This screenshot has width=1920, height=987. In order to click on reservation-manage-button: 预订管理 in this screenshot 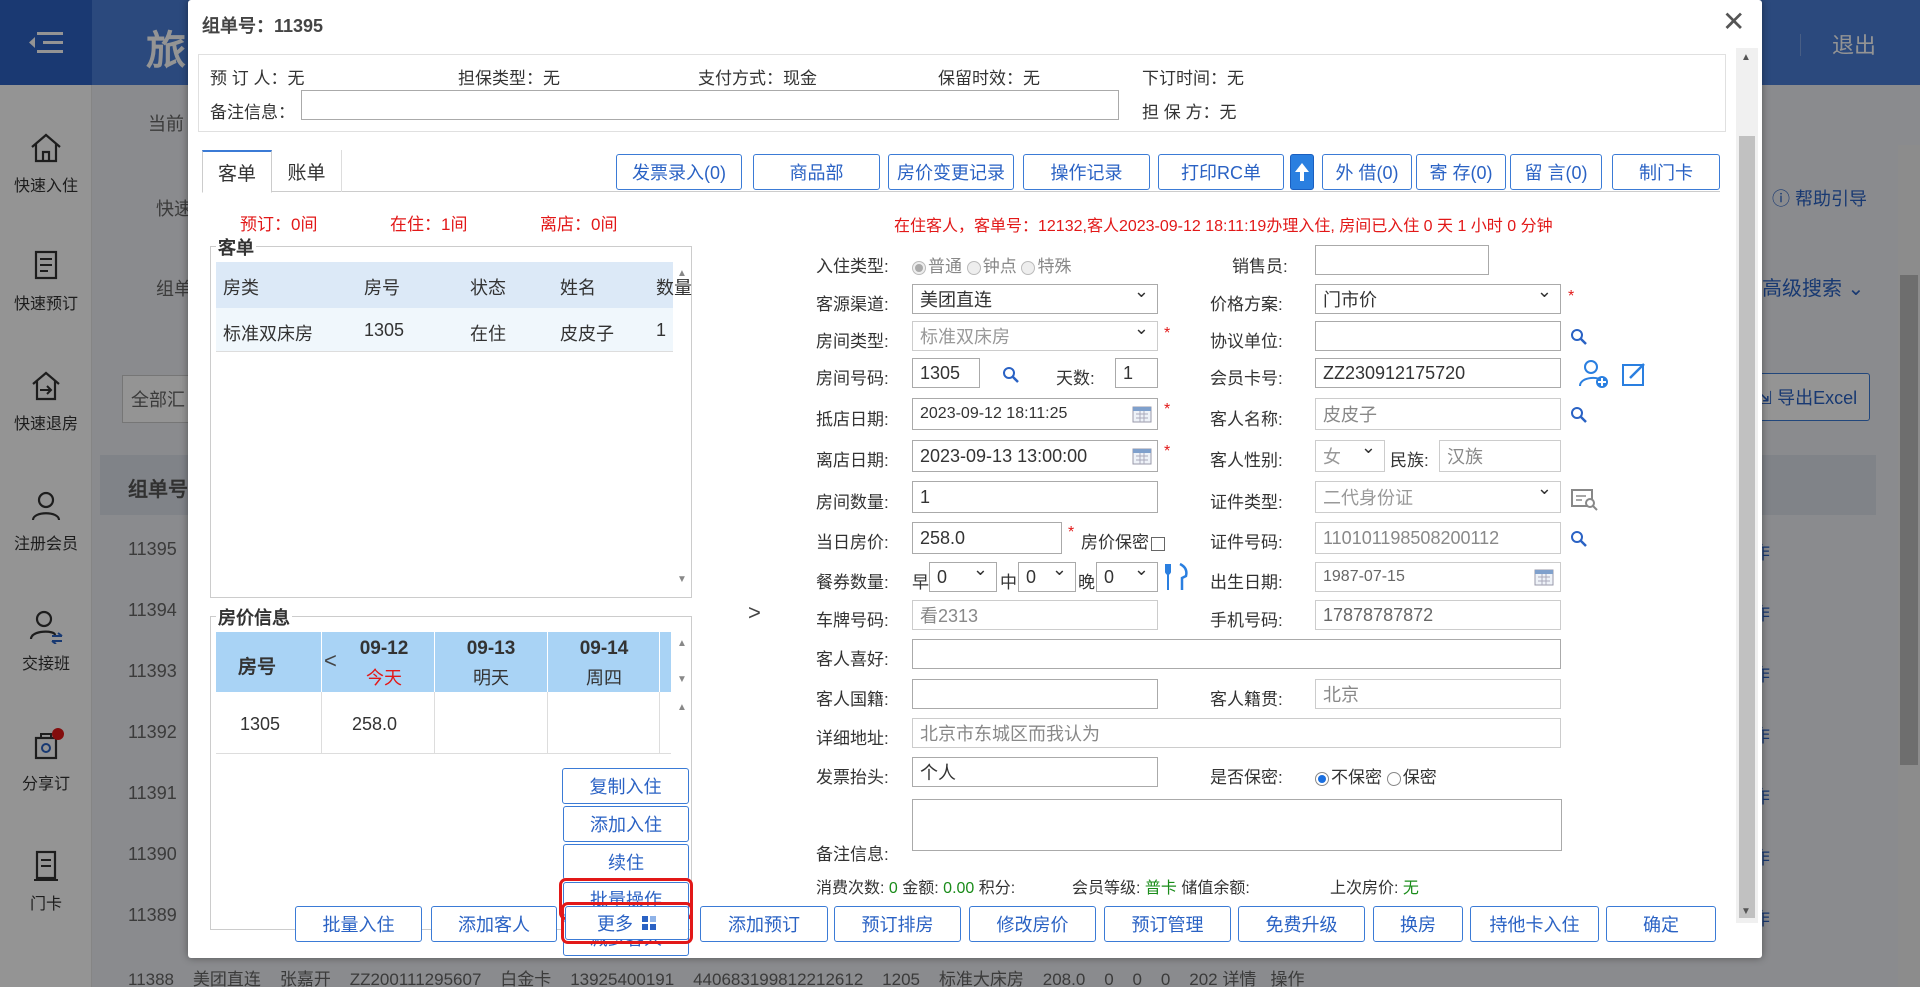, I will do `click(1167, 924)`.